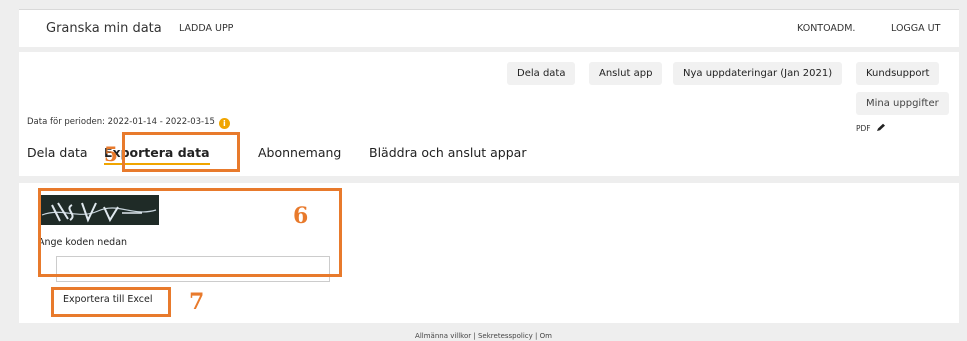 This screenshot has width=967, height=341. What do you see at coordinates (197, 302) in the screenshot?
I see `callout-number-7: 7` at bounding box center [197, 302].